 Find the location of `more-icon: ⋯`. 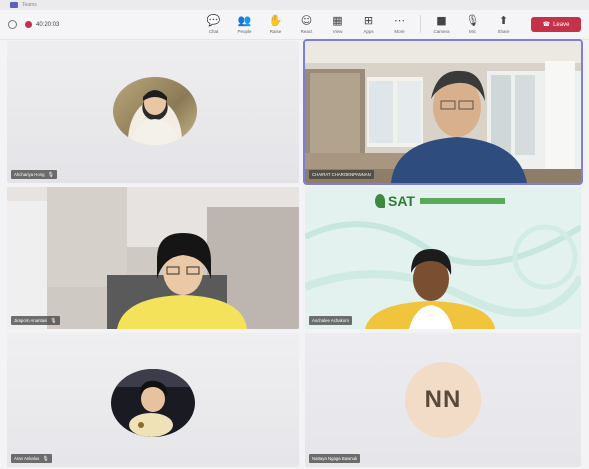

more-icon: ⋯ is located at coordinates (399, 20).